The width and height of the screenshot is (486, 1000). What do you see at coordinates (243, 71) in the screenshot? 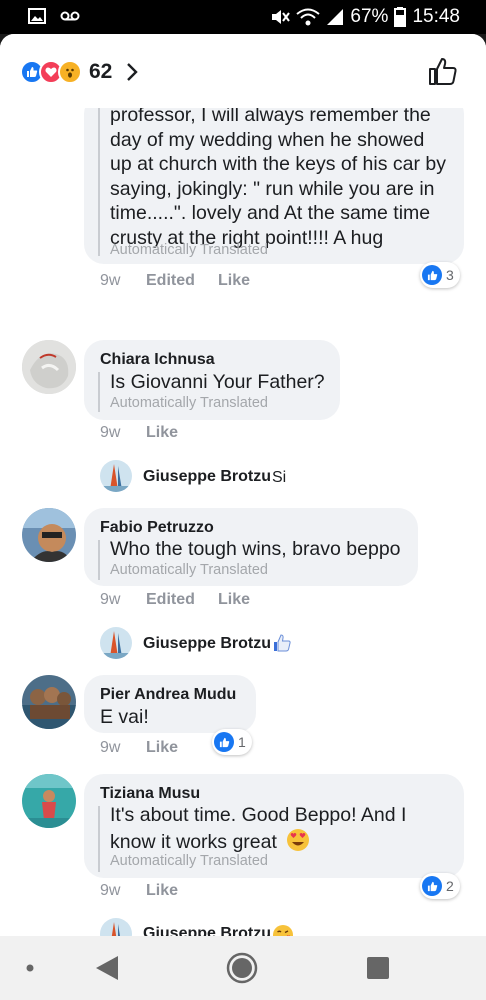
I see `reactions-header: 62` at bounding box center [243, 71].